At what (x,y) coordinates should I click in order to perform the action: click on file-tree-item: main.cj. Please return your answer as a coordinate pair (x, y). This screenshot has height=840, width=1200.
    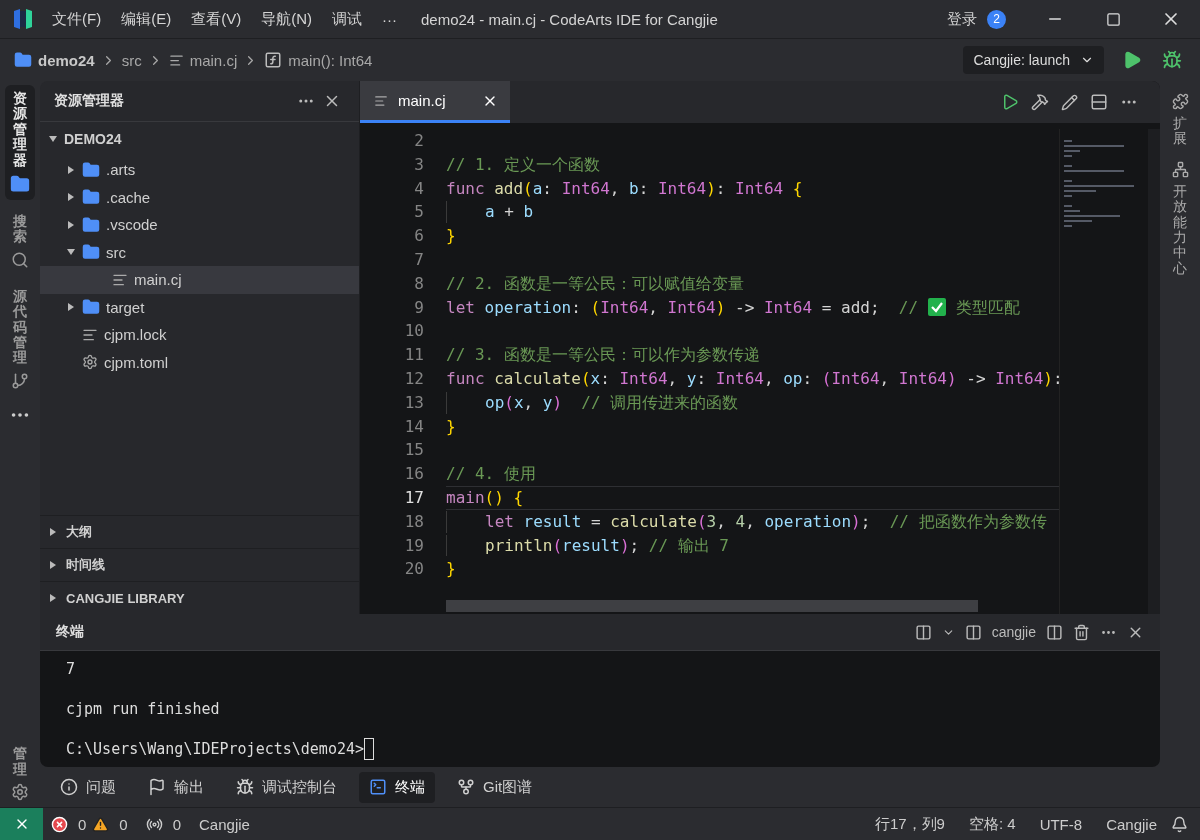
    Looking at the image, I should click on (199, 280).